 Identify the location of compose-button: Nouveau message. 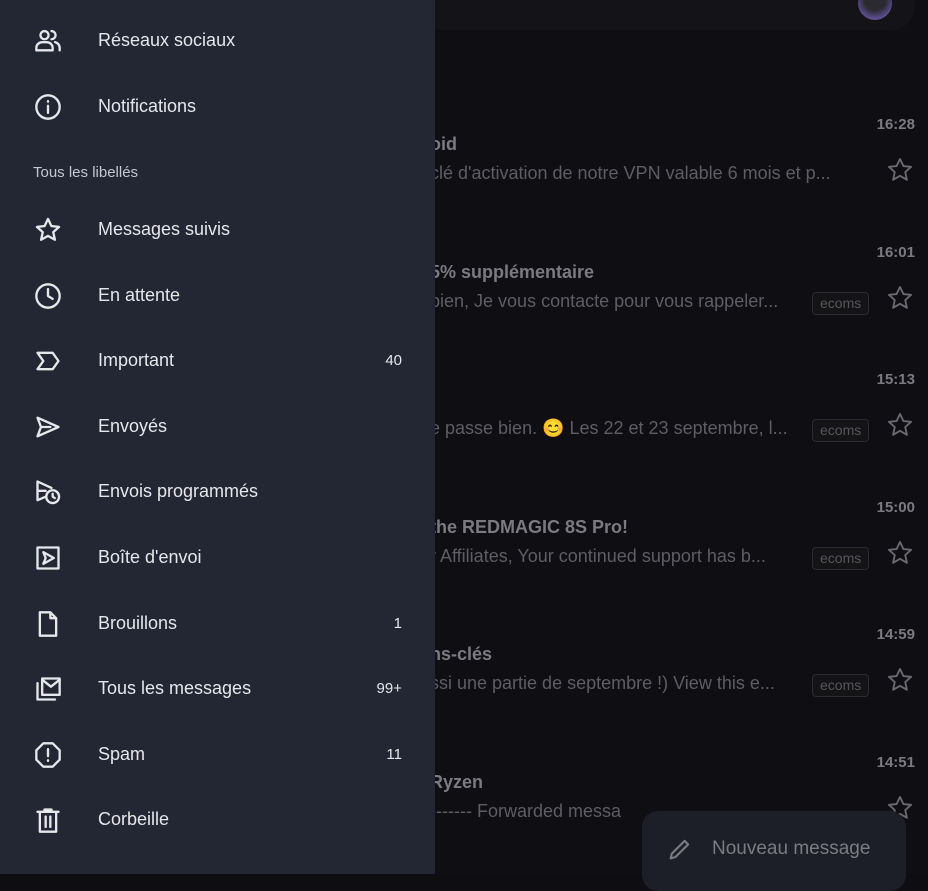
(774, 851).